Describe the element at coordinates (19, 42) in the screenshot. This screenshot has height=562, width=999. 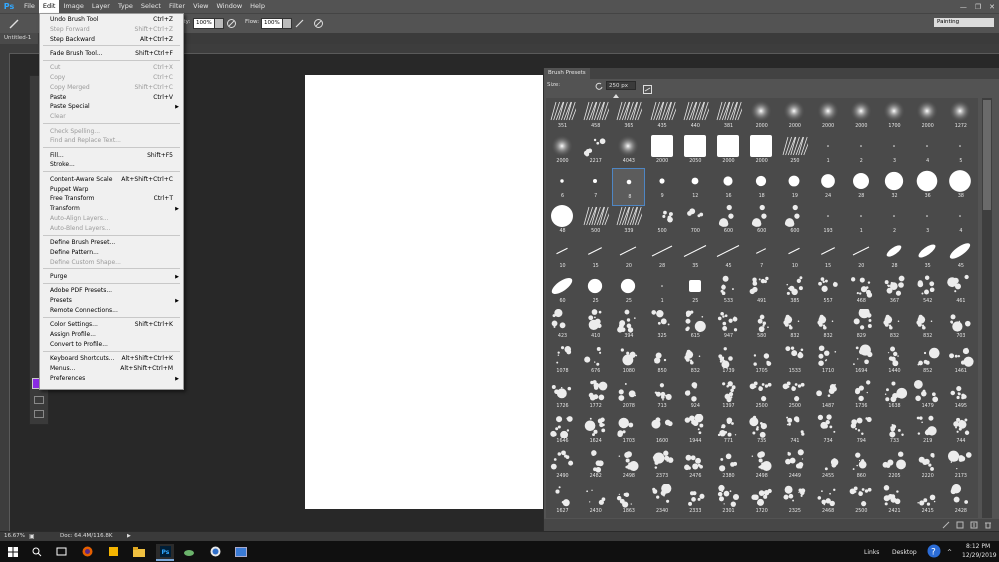
I see `document-tab: Untitled-1 @` at that location.